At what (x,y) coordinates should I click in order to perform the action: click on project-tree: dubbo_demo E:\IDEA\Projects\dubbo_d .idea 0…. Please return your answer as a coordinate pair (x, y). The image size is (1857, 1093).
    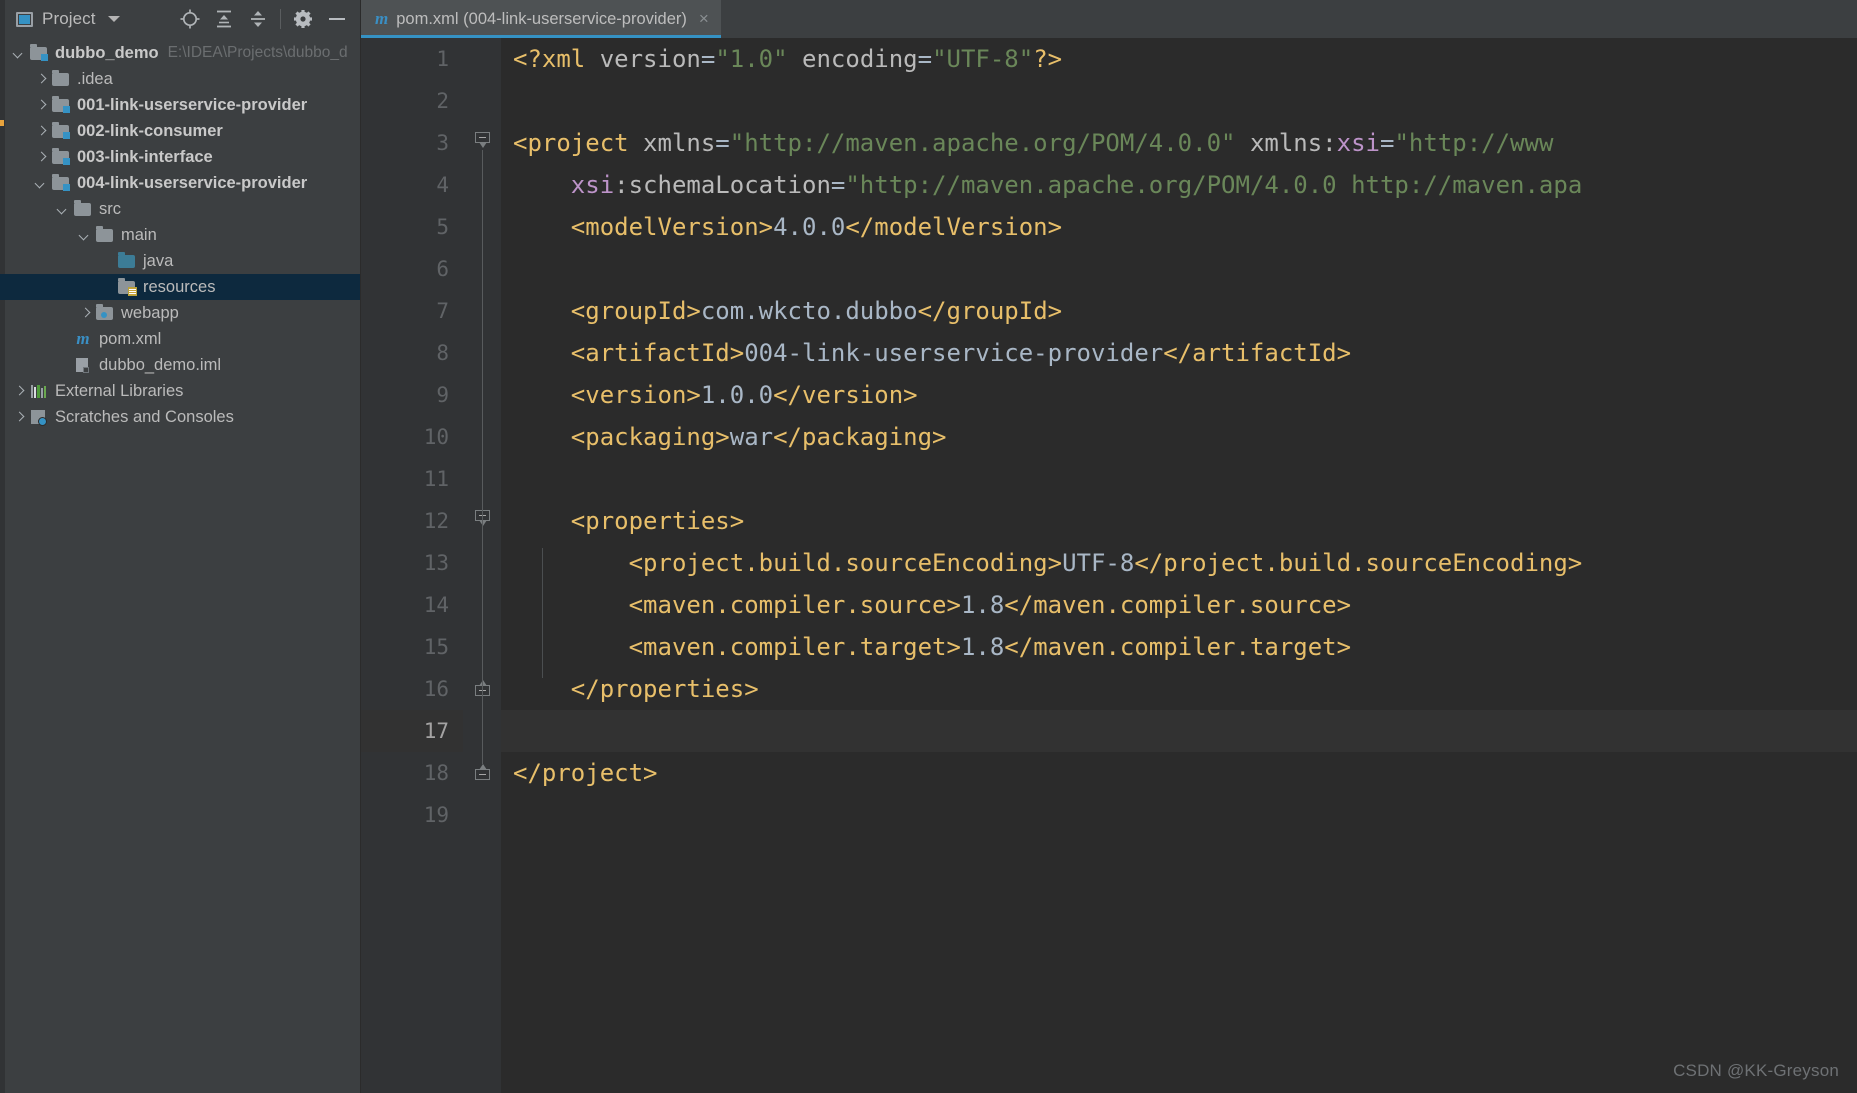
    Looking at the image, I should click on (180, 234).